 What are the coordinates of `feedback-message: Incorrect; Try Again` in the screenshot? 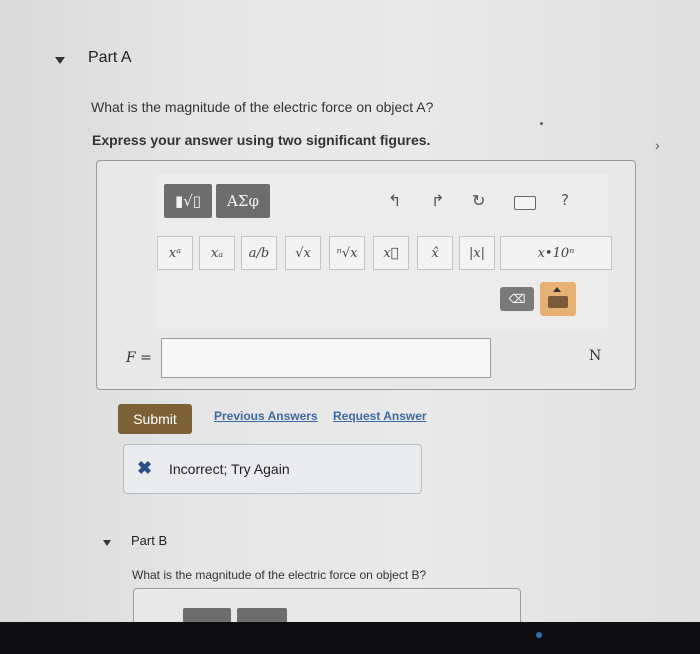 It's located at (229, 469).